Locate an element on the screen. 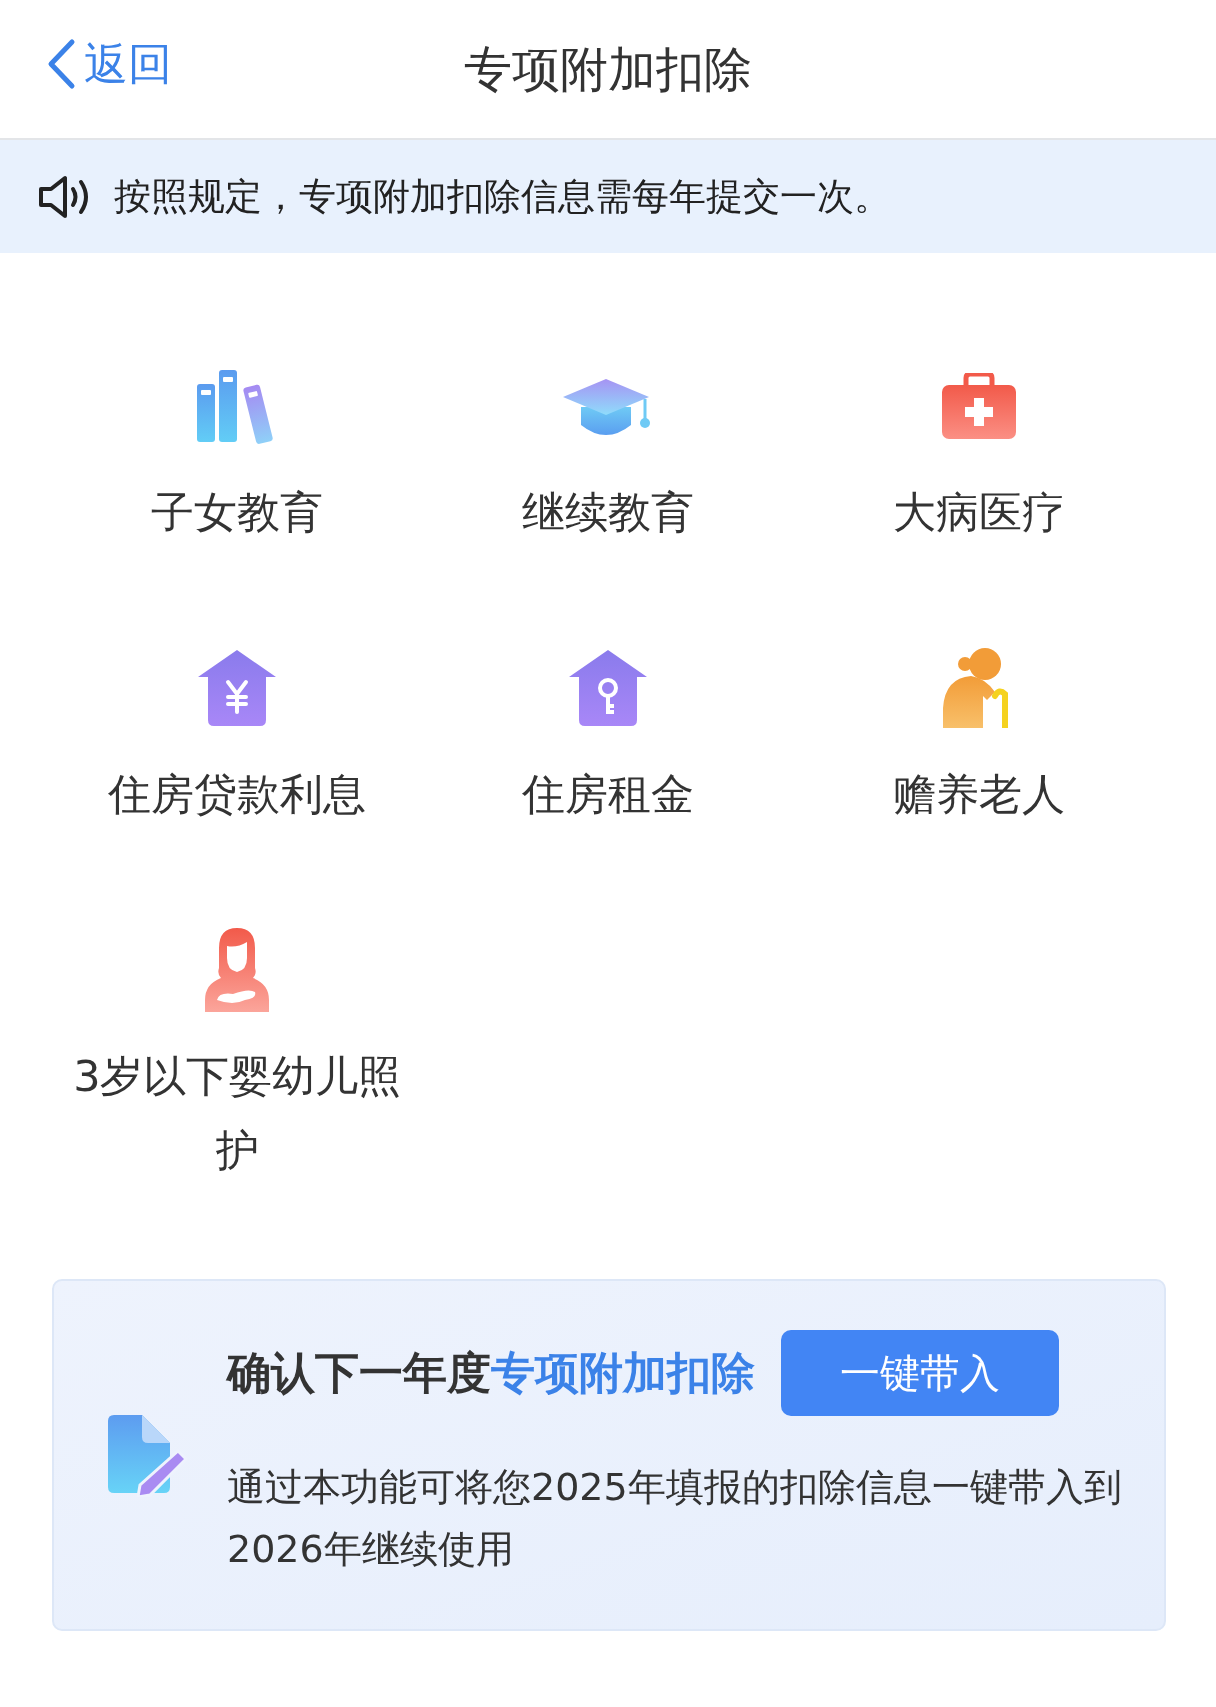 This screenshot has width=1216, height=1707. import-button: 一键带入 is located at coordinates (920, 1373).